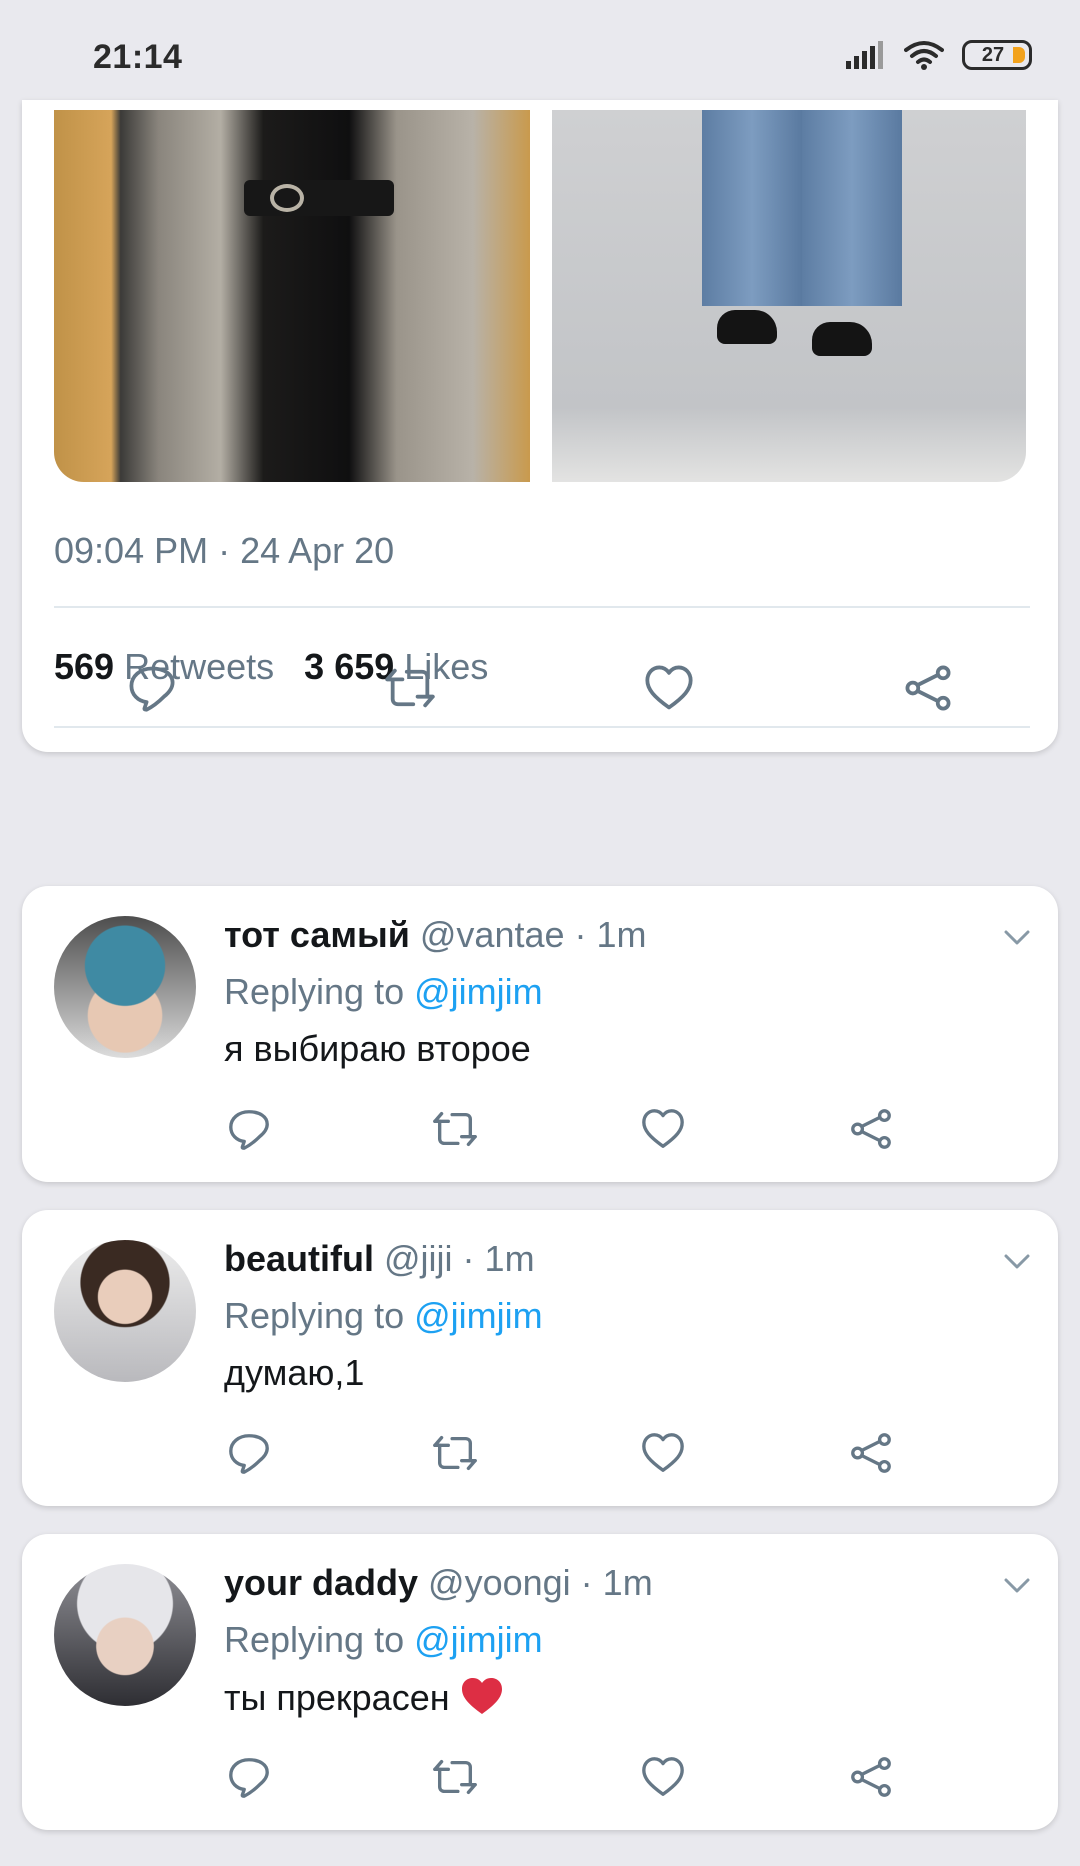 Image resolution: width=1080 pixels, height=1866 pixels. Describe the element at coordinates (319, 198) in the screenshot. I see `photo-detail-belt` at that location.